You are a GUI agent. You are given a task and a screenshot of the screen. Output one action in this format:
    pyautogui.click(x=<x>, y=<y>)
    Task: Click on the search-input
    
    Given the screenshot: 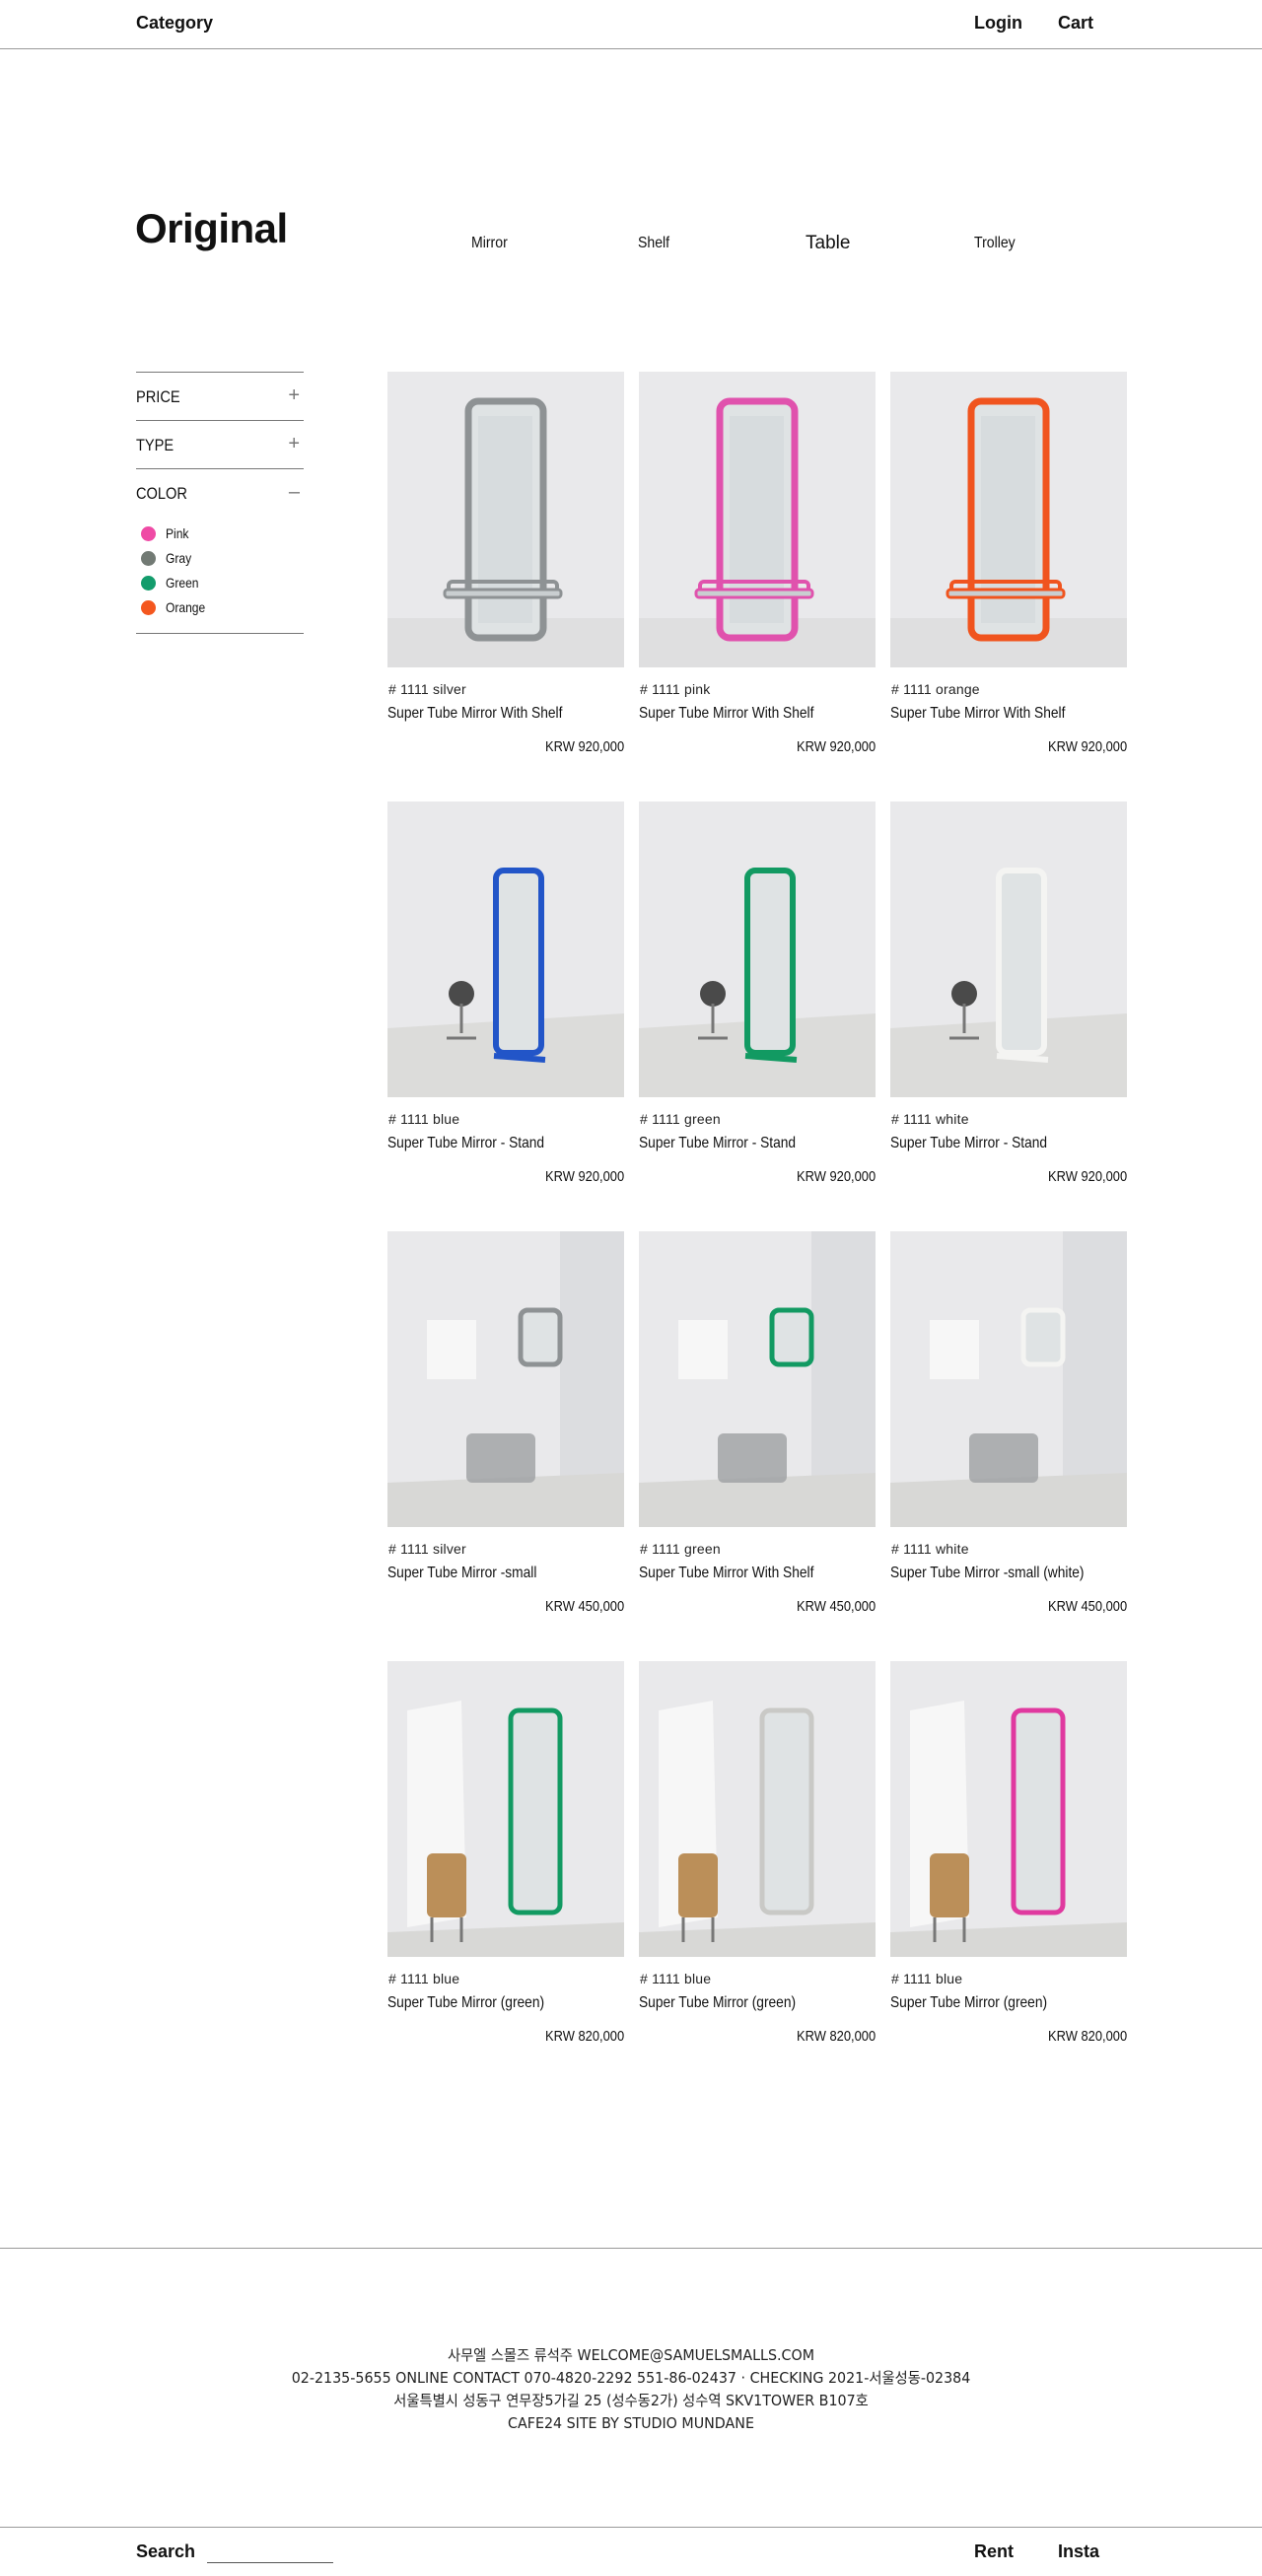 What is the action you would take?
    pyautogui.click(x=270, y=2551)
    